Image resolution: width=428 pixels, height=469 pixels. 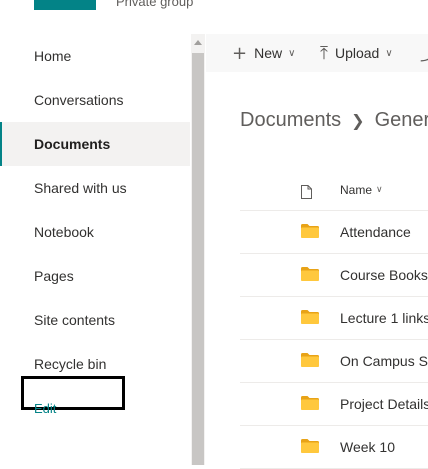 I want to click on upload-button: ⤒ Upload ∨, so click(x=356, y=53).